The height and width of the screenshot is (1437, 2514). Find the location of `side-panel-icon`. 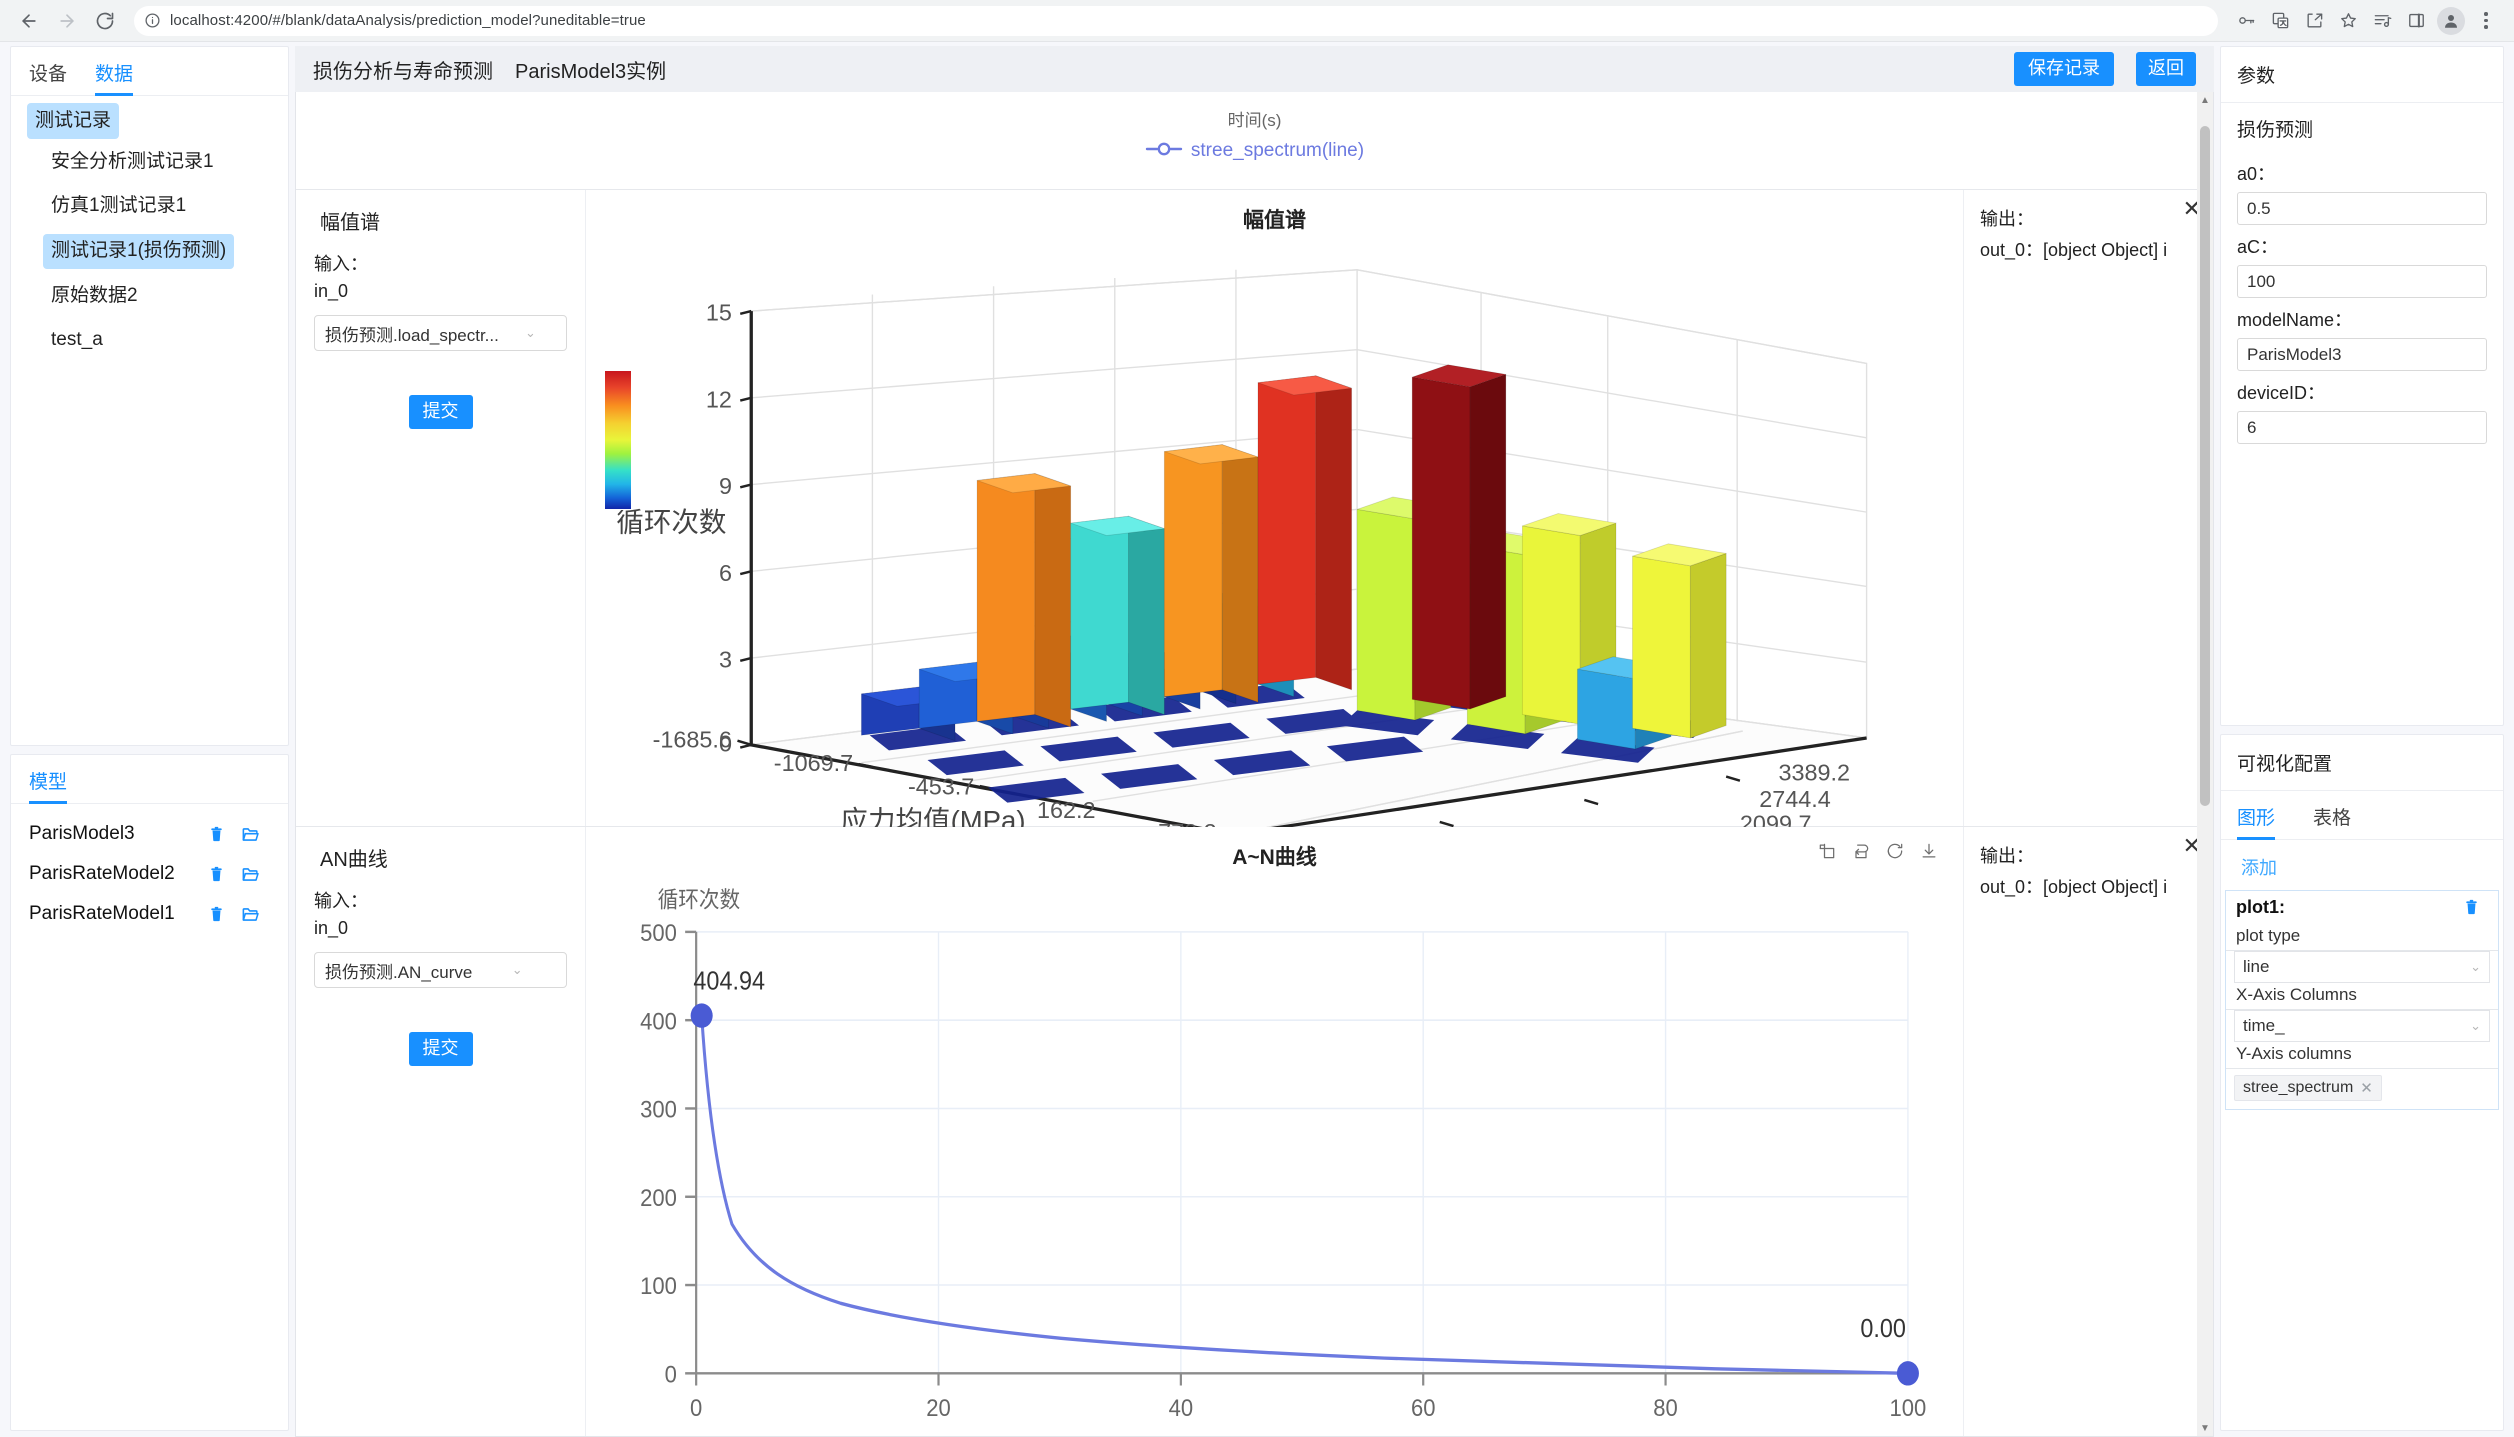

side-panel-icon is located at coordinates (2416, 21).